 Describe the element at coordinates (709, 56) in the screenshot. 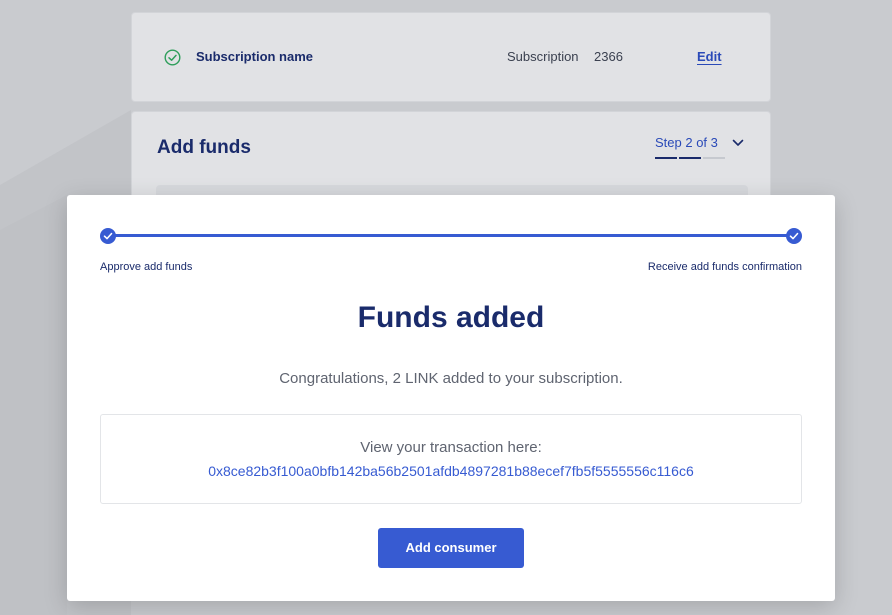

I see `edit-link: Edit` at that location.